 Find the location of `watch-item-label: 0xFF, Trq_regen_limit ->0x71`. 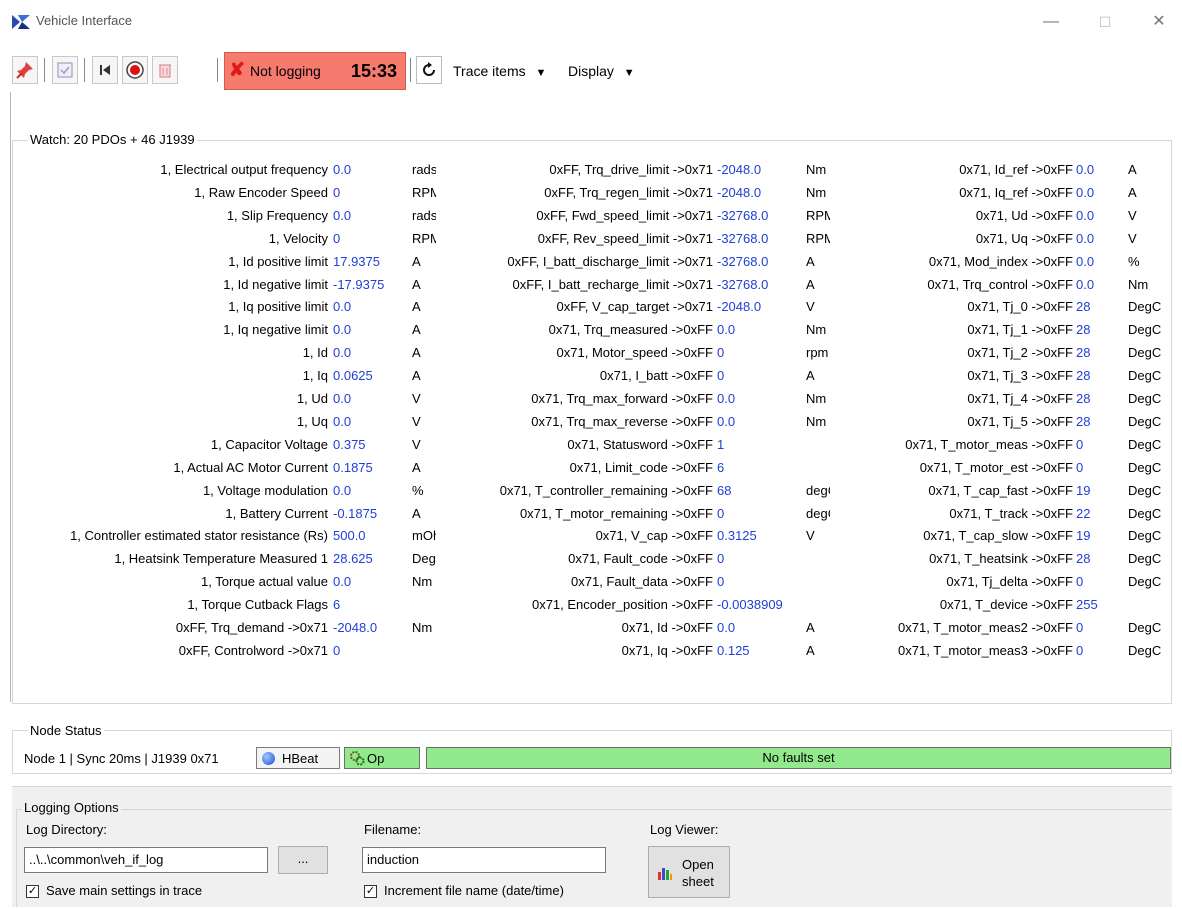

watch-item-label: 0xFF, Trq_regen_limit ->0x71 is located at coordinates (628, 192).